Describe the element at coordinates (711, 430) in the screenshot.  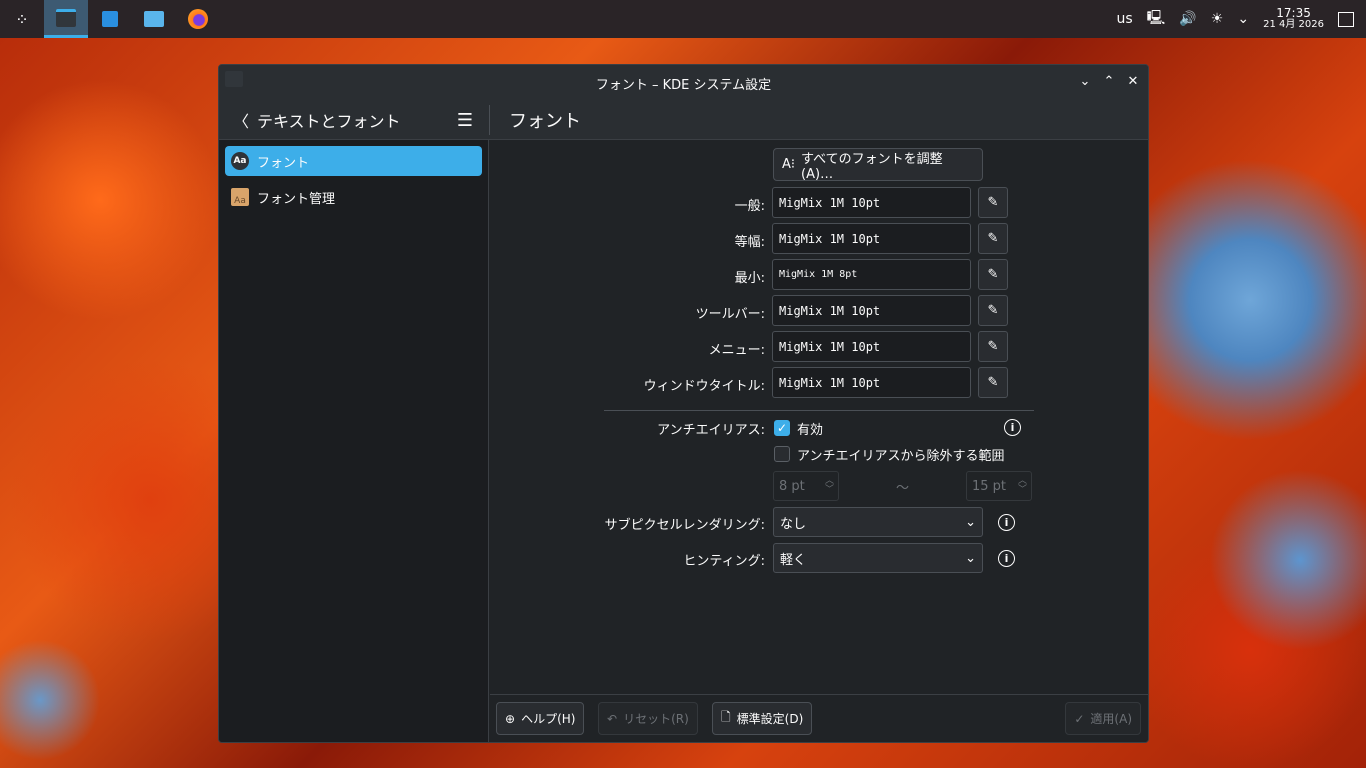
I see `antialias-label: アンチエイリアス:` at that location.